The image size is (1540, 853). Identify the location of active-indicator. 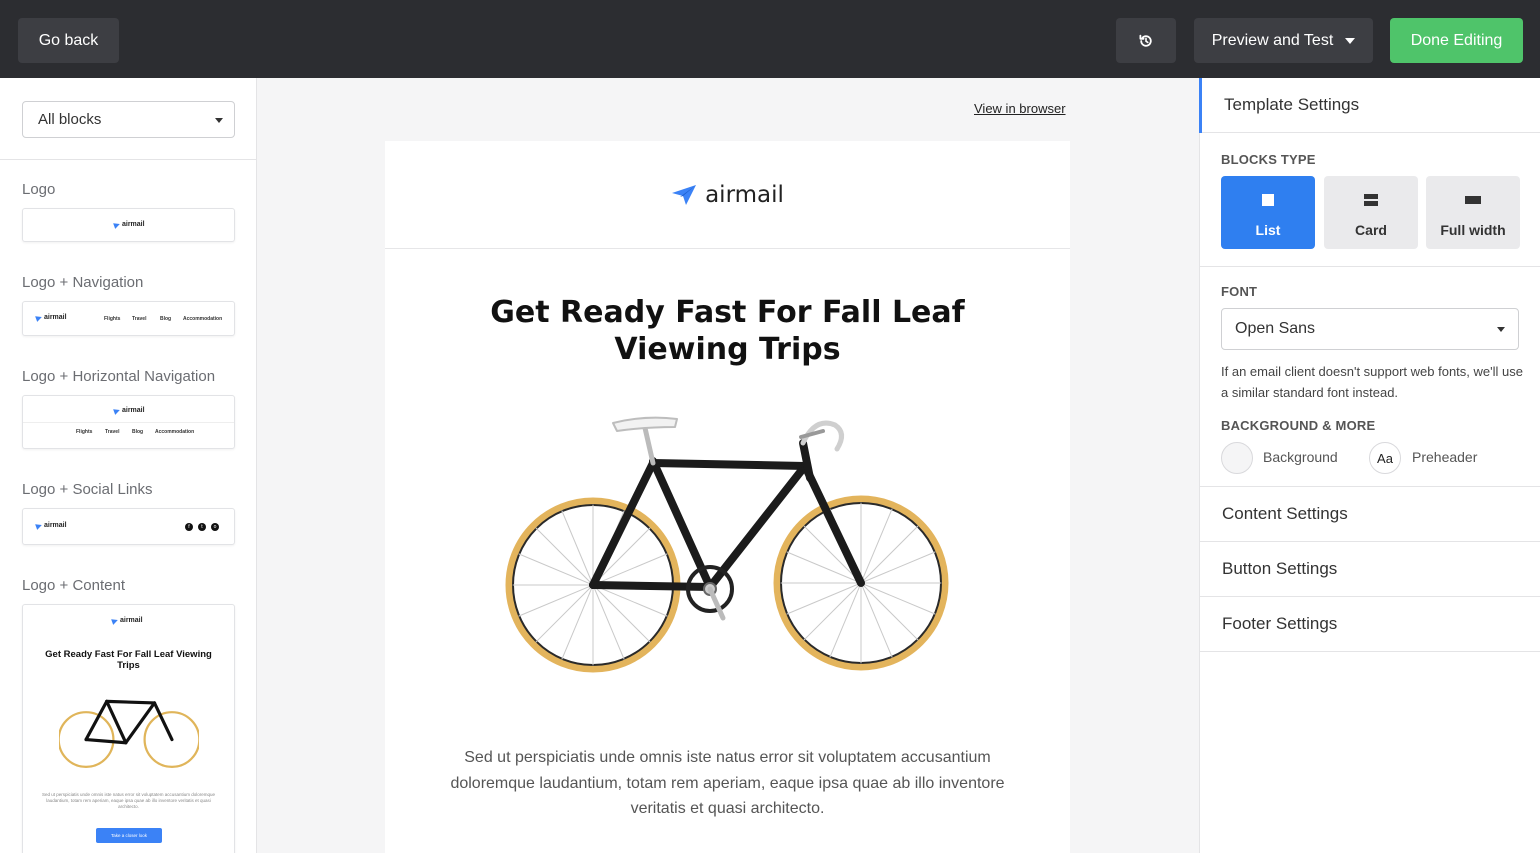
(1200, 105).